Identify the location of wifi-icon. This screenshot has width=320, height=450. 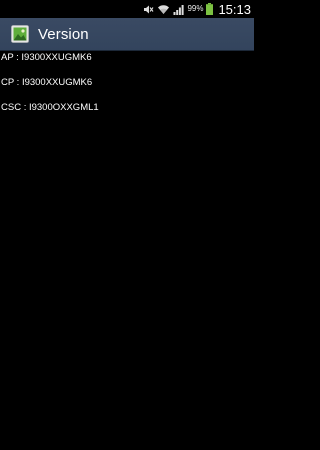
(163, 9).